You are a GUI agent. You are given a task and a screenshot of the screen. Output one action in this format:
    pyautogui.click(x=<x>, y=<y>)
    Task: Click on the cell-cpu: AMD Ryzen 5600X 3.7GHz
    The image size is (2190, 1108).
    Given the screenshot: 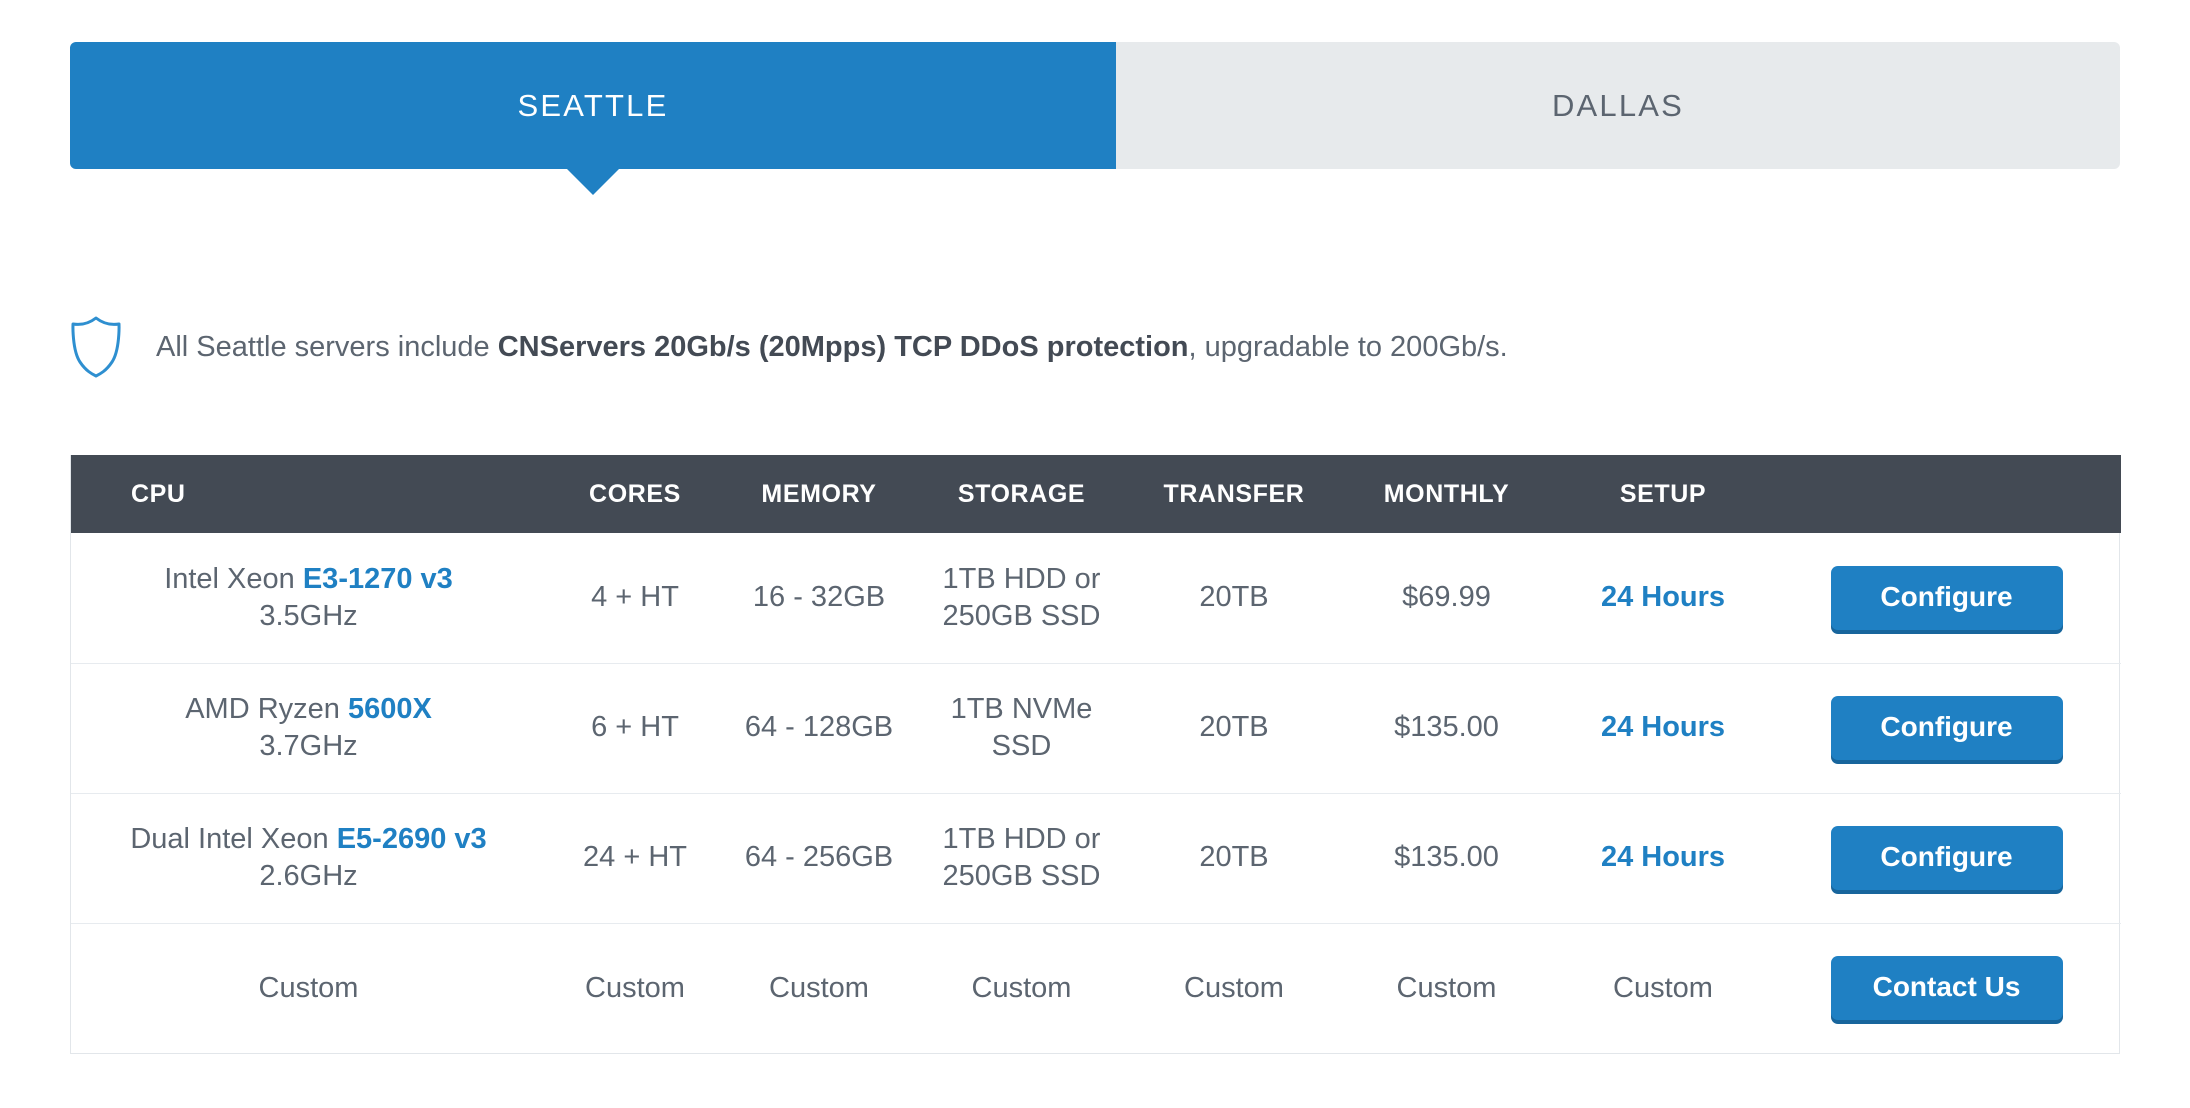 What is the action you would take?
    pyautogui.click(x=308, y=727)
    